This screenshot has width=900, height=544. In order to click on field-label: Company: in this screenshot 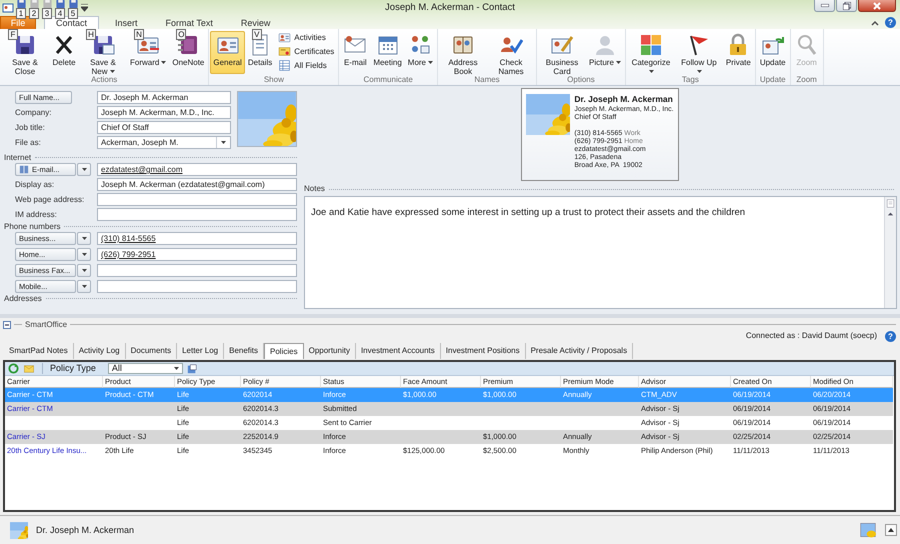, I will do `click(33, 113)`.